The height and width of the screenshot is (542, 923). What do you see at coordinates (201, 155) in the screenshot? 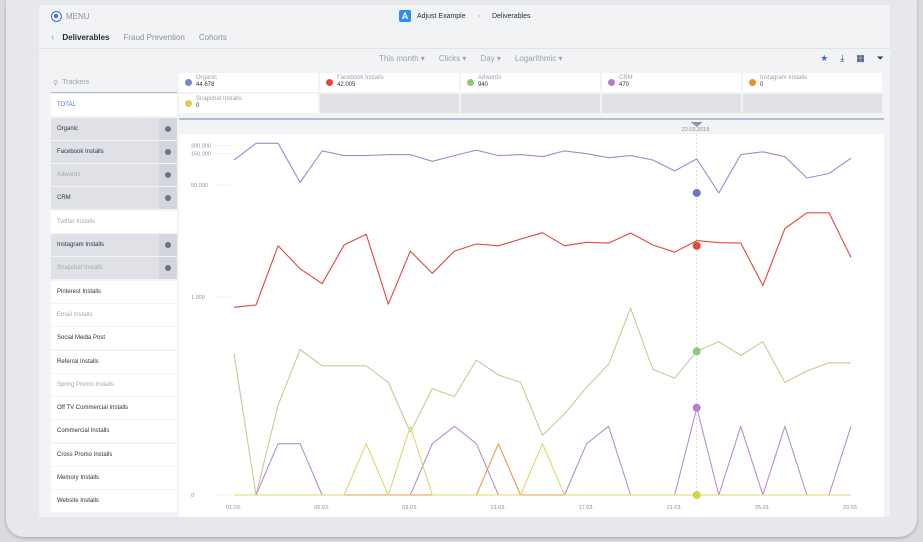
I see `y-tick-label: 150.000` at bounding box center [201, 155].